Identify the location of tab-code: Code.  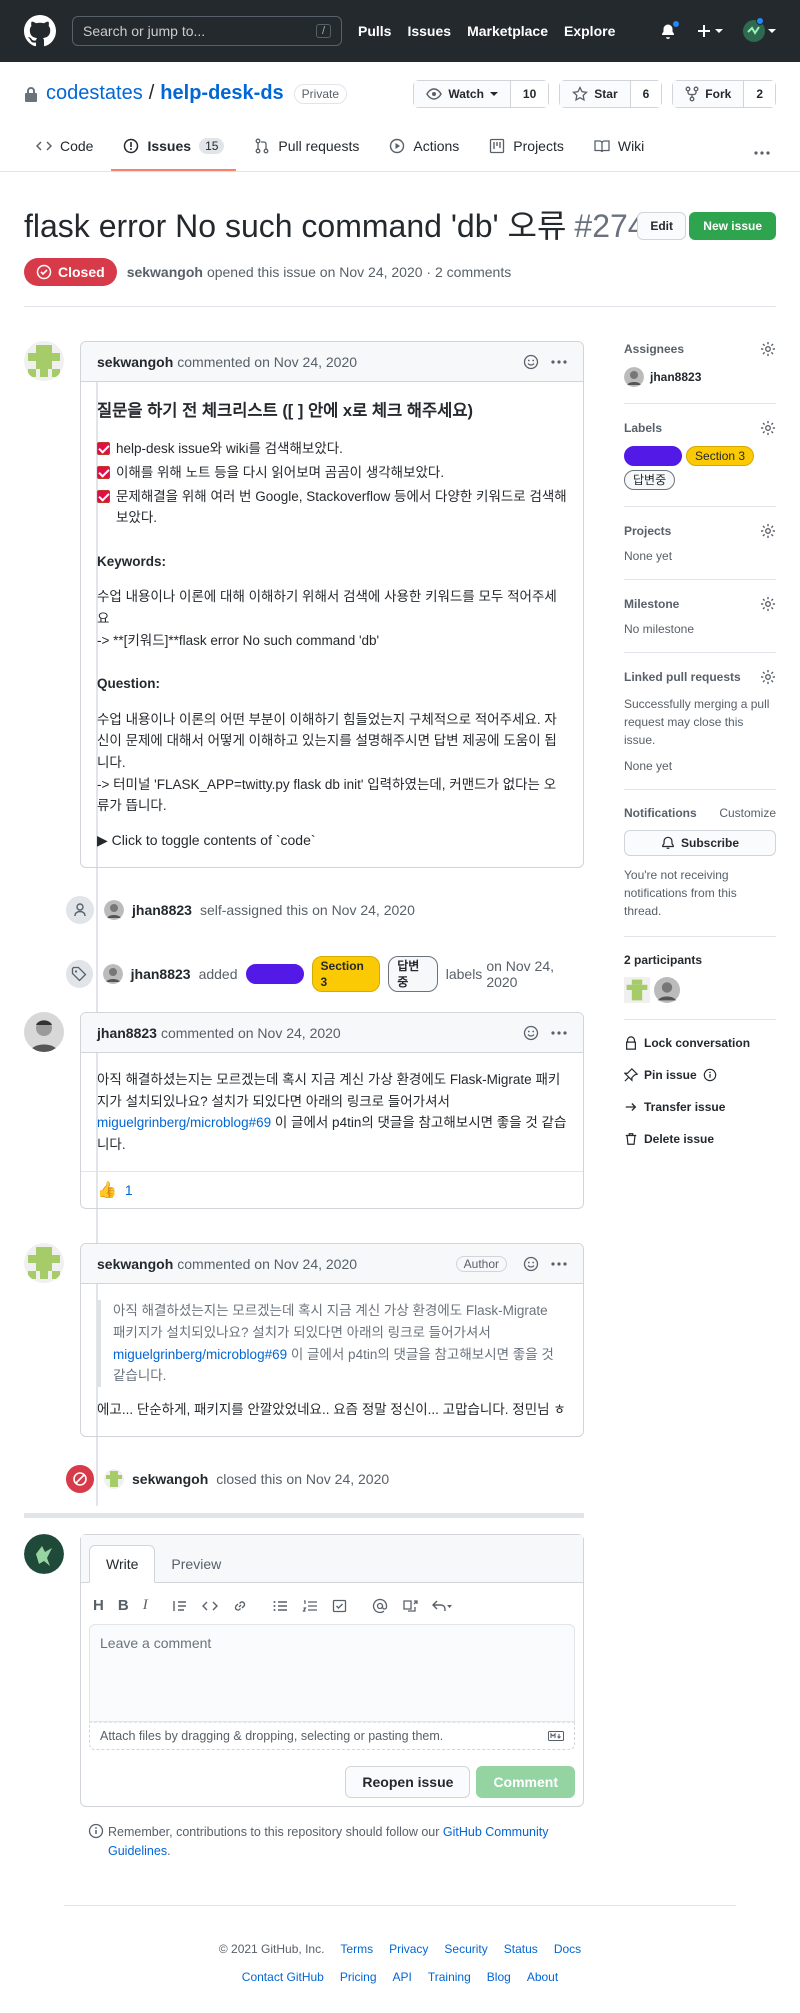
(64, 147).